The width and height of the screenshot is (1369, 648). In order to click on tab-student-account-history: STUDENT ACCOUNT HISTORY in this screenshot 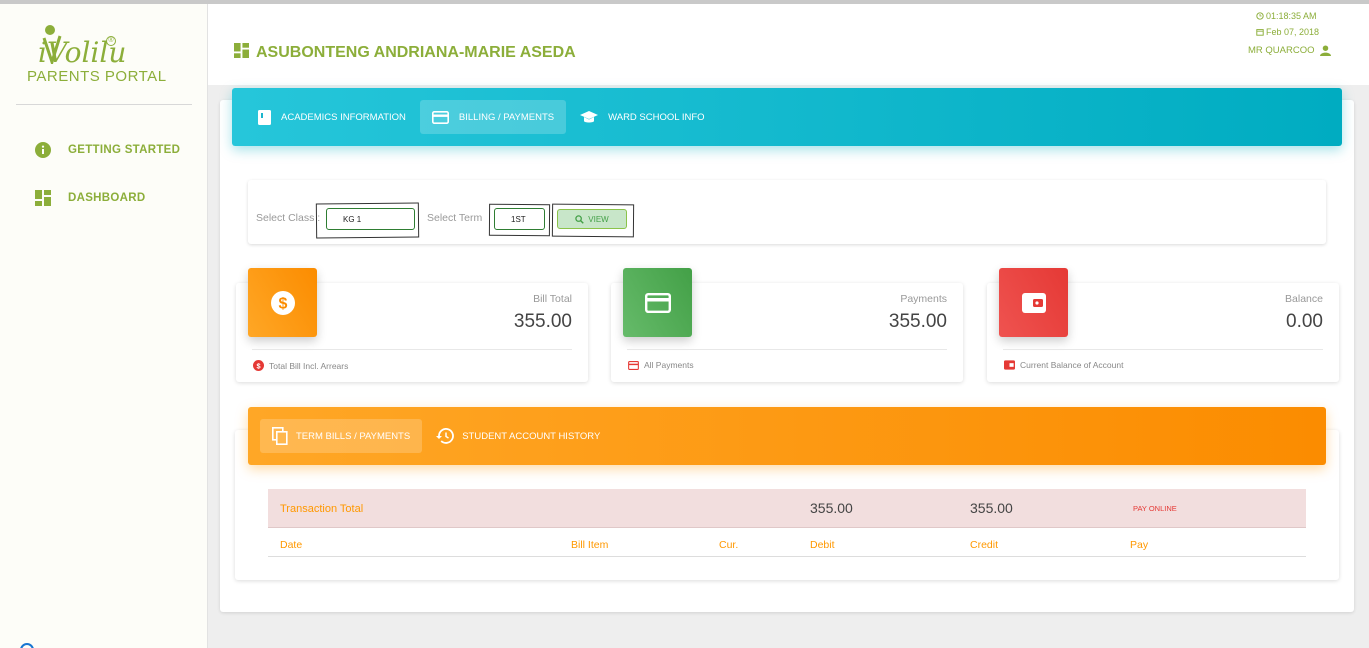, I will do `click(518, 436)`.